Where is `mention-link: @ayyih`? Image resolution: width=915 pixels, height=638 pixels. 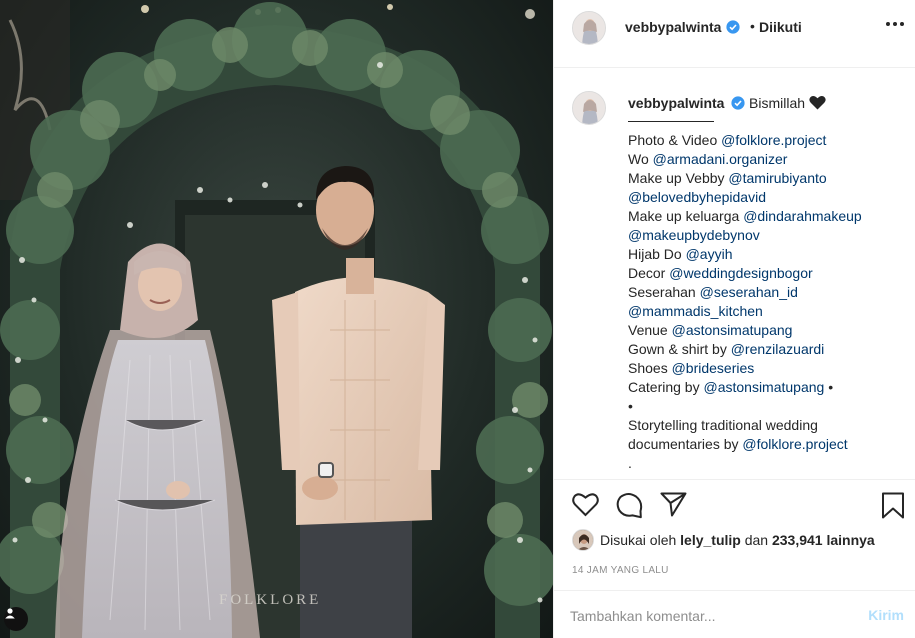 mention-link: @ayyih is located at coordinates (709, 254).